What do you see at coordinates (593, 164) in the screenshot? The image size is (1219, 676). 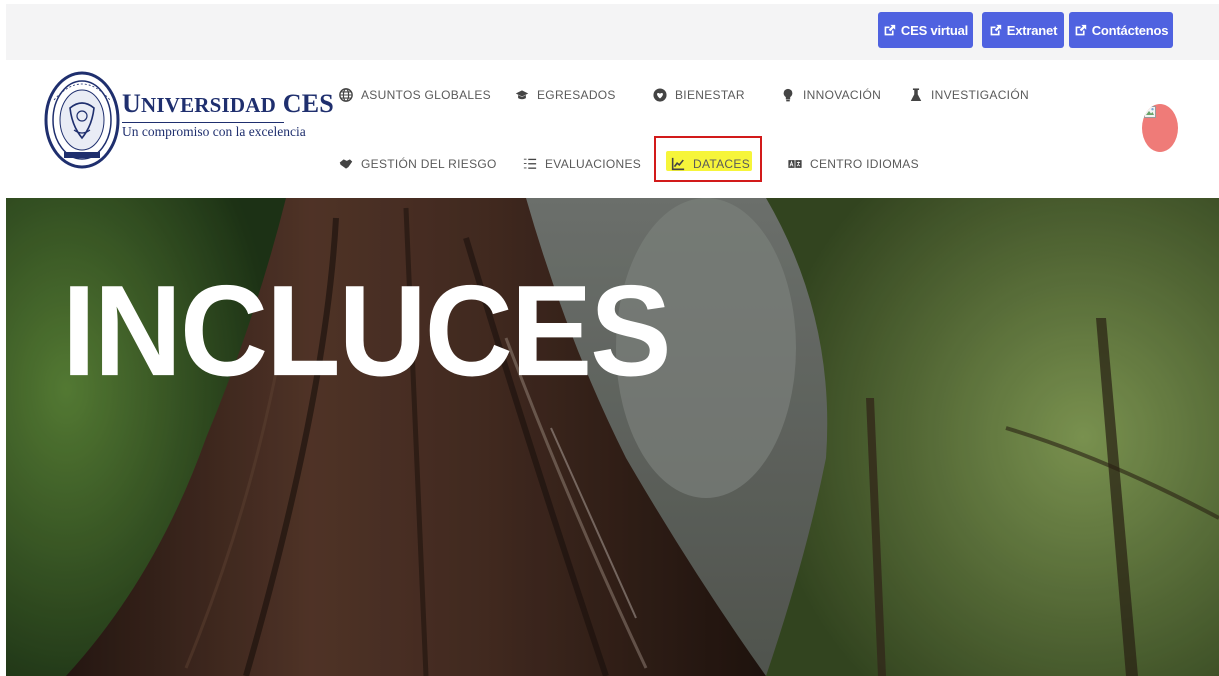 I see `nav-item-label: Evaluaciones` at bounding box center [593, 164].